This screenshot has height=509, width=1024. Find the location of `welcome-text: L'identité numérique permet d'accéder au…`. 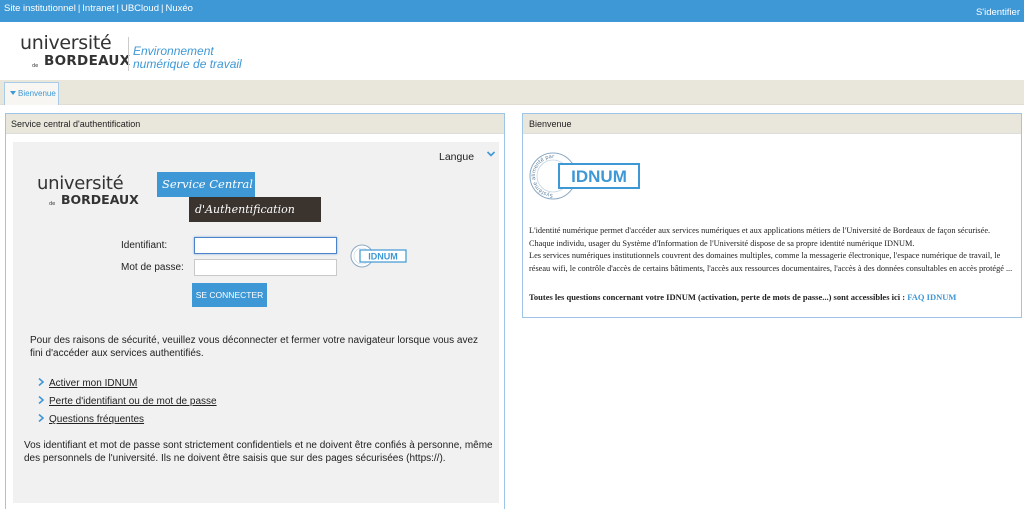

welcome-text: L'identité numérique permet d'accéder au… is located at coordinates (774, 250).